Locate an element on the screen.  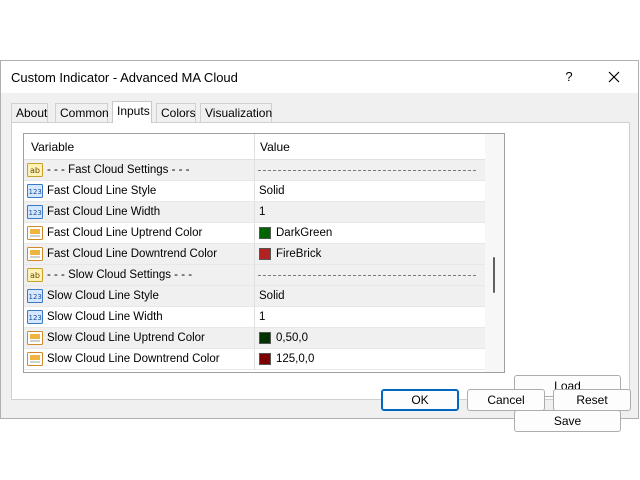
table-row: Fast Cloud Line Uptrend Color DarkGreen is located at coordinates (254, 233).